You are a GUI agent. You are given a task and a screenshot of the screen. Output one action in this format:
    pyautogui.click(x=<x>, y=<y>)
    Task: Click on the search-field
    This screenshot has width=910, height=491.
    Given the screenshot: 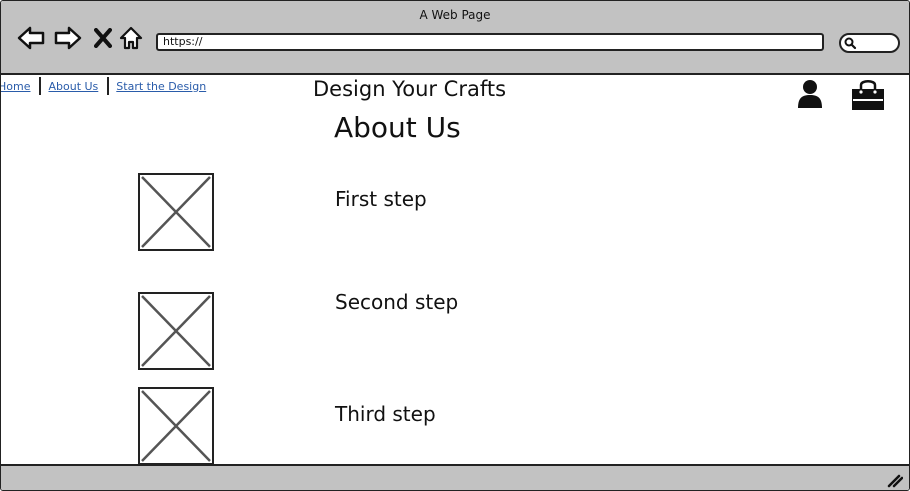 What is the action you would take?
    pyautogui.click(x=869, y=43)
    